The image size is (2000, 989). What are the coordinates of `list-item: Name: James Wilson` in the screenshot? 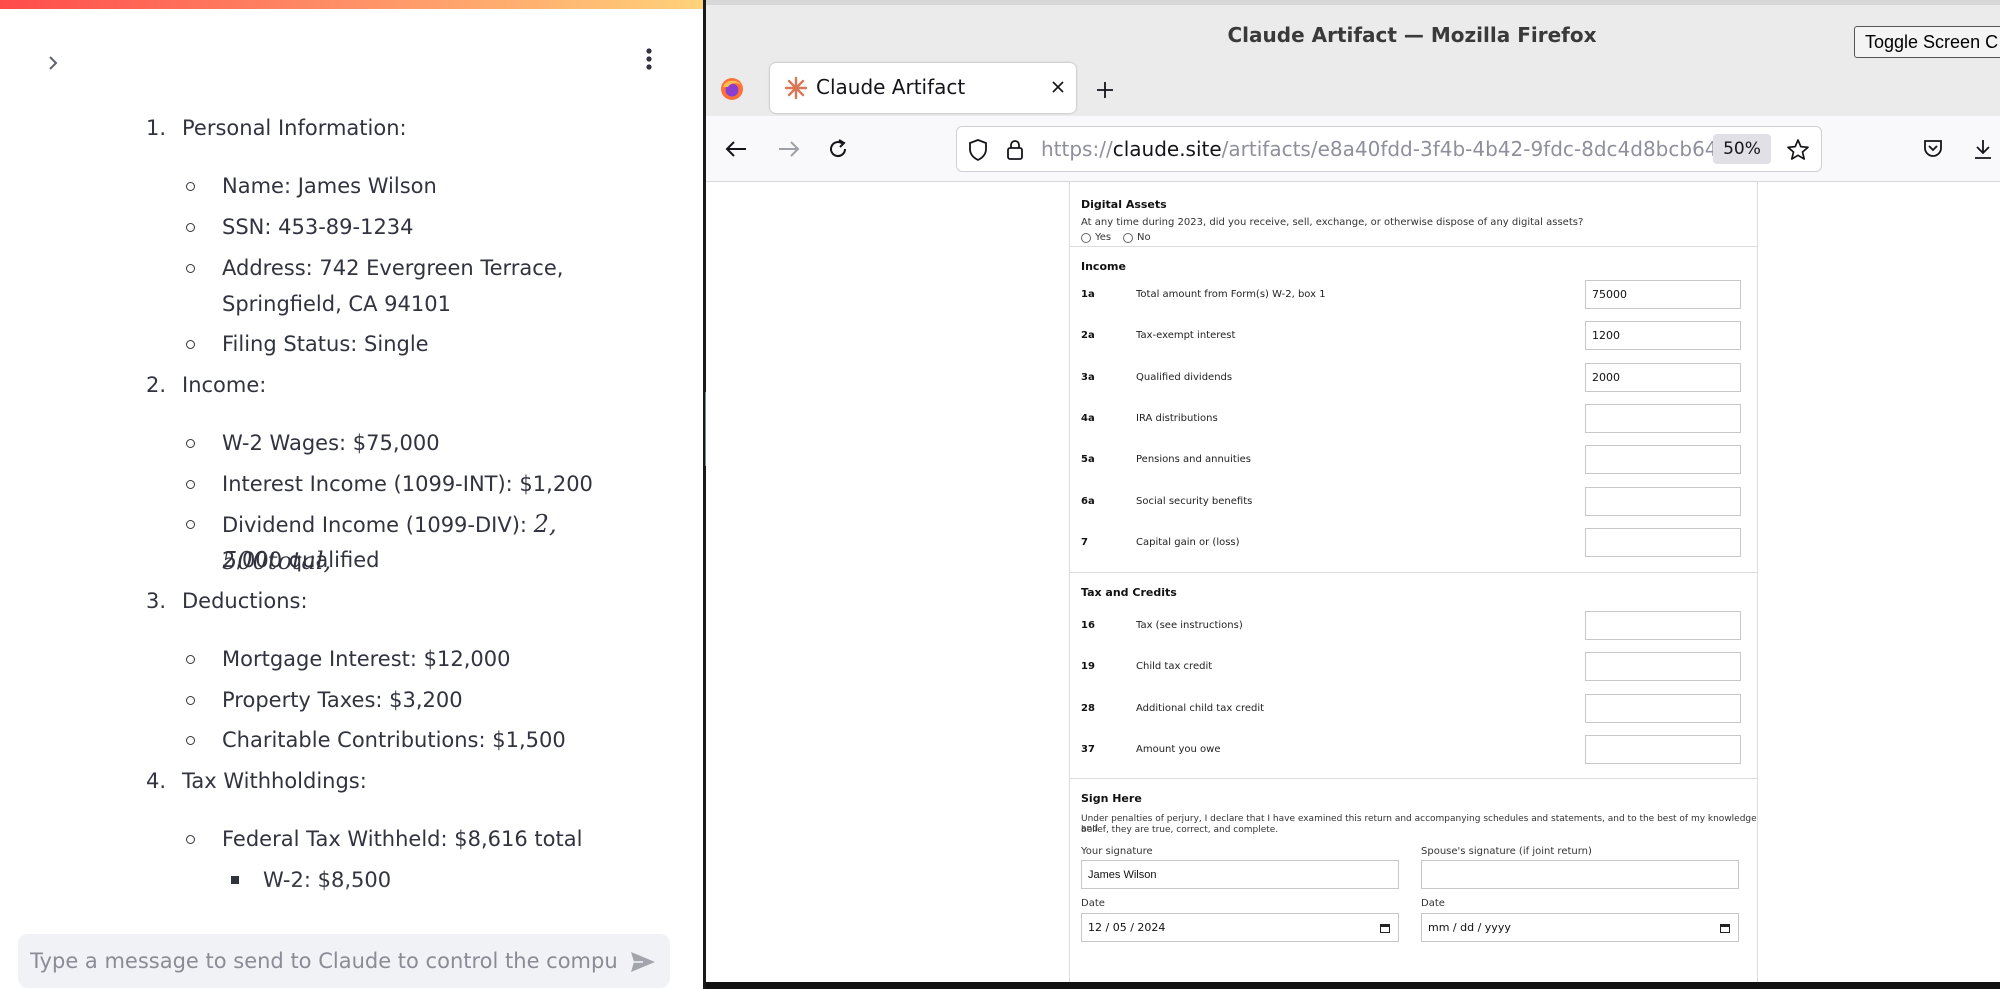 It's located at (329, 186).